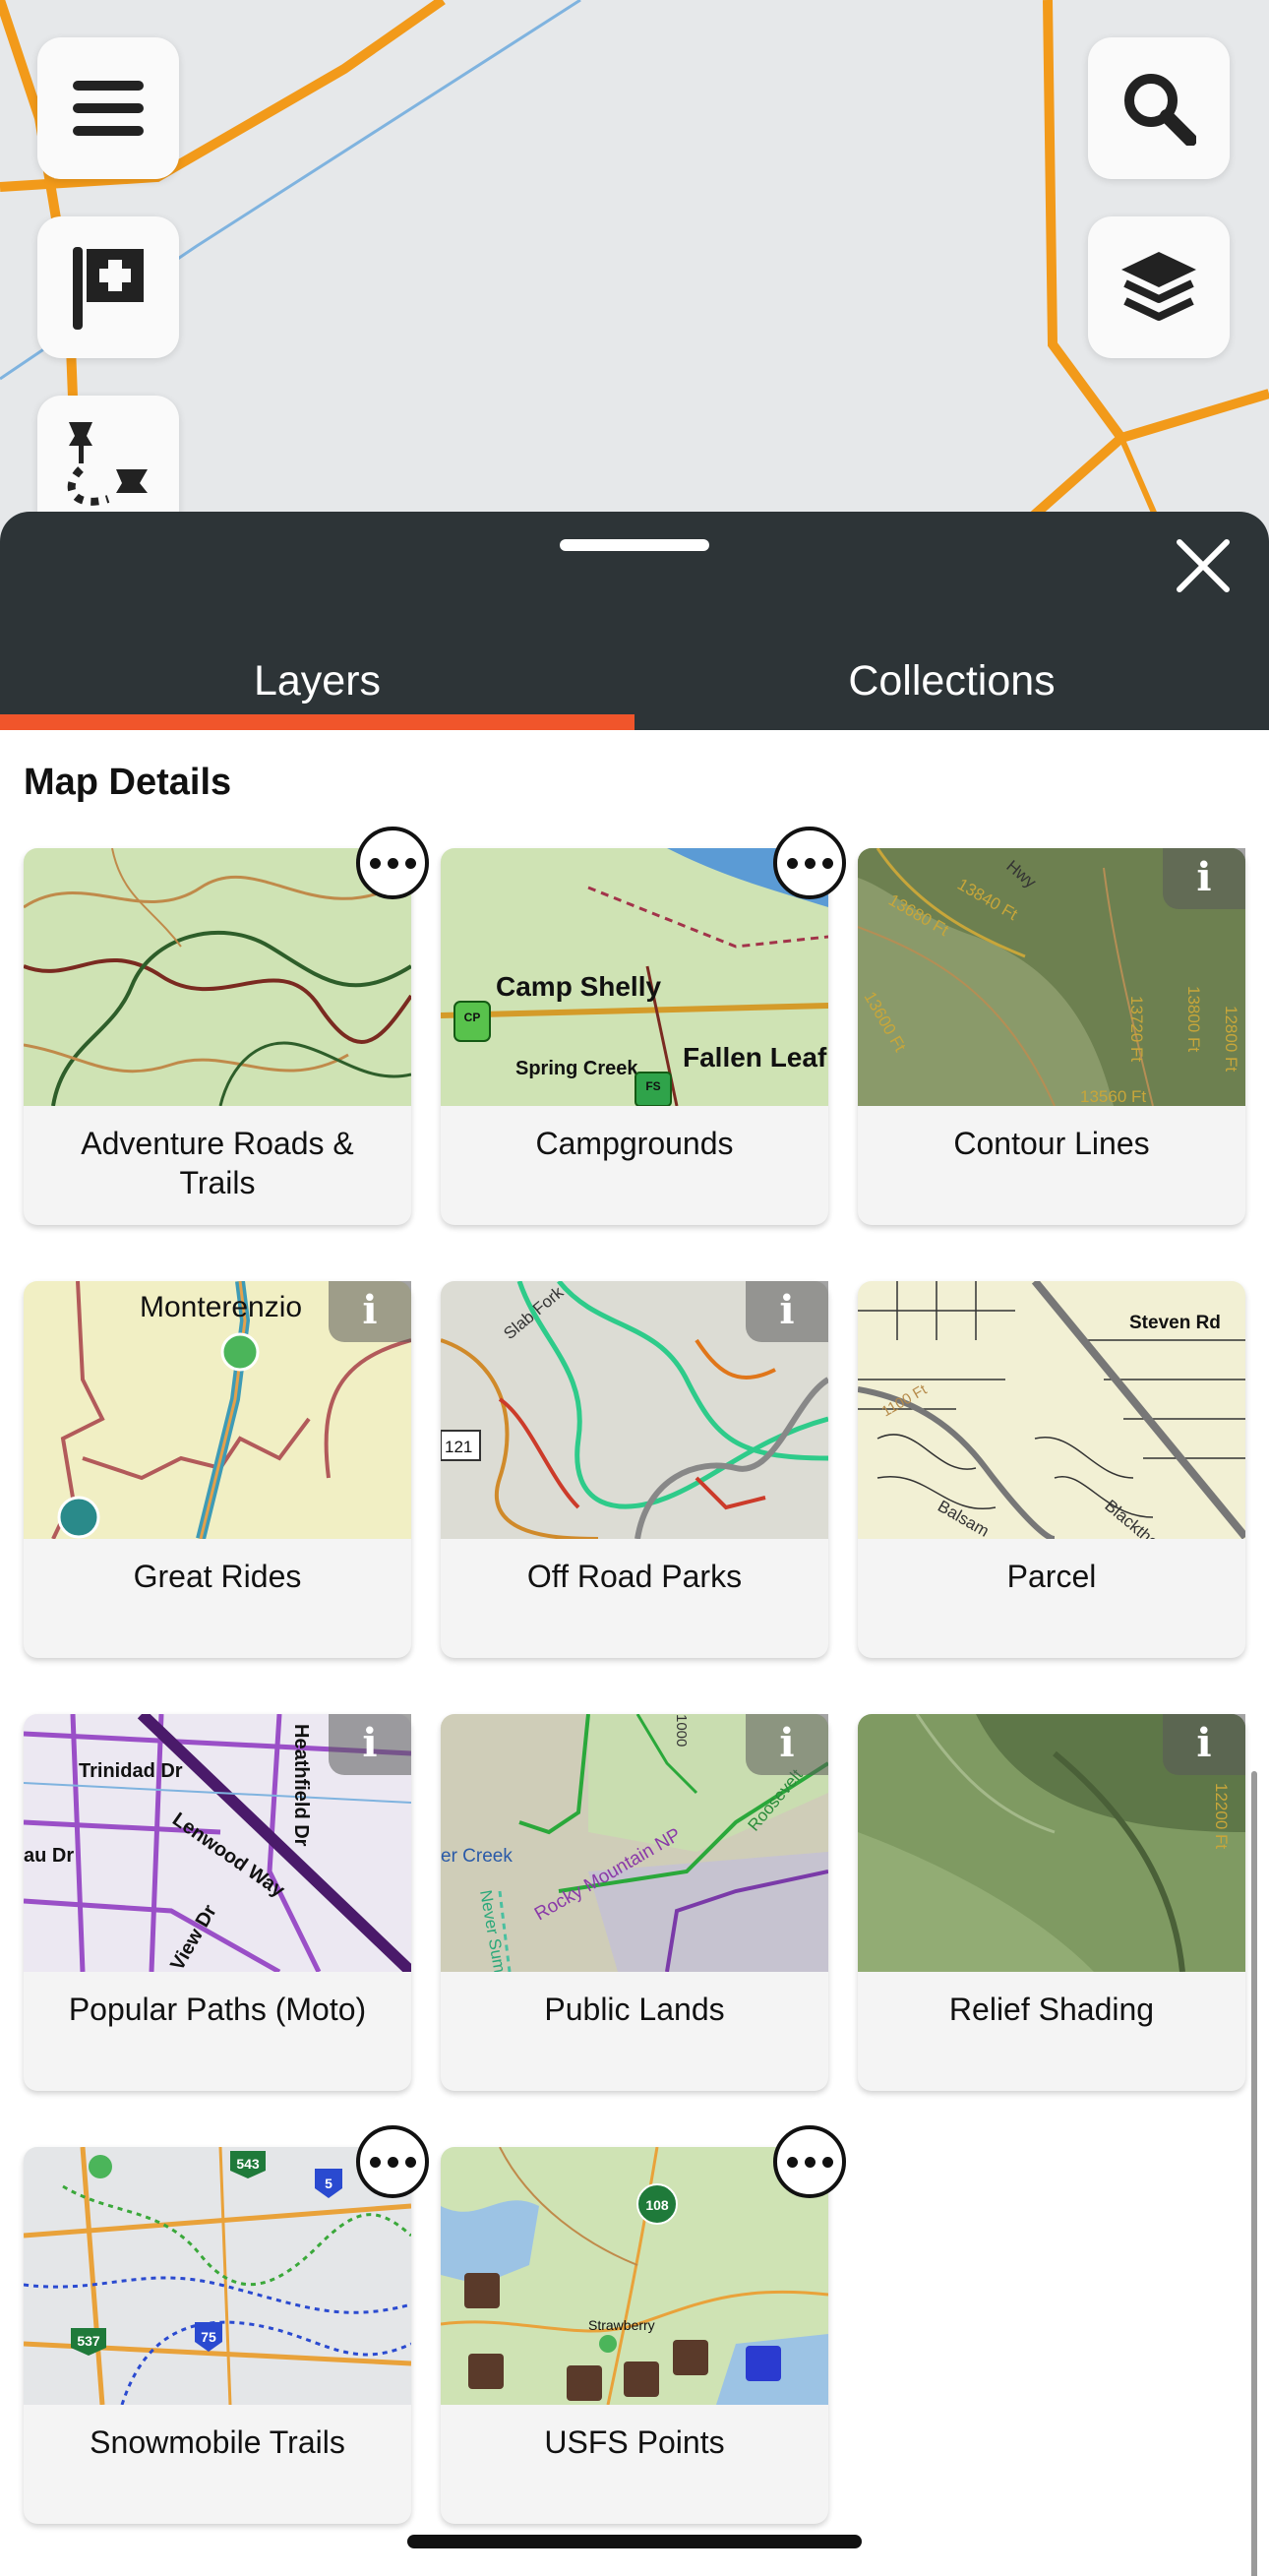 The image size is (1269, 2576). I want to click on search-icon, so click(1160, 110).